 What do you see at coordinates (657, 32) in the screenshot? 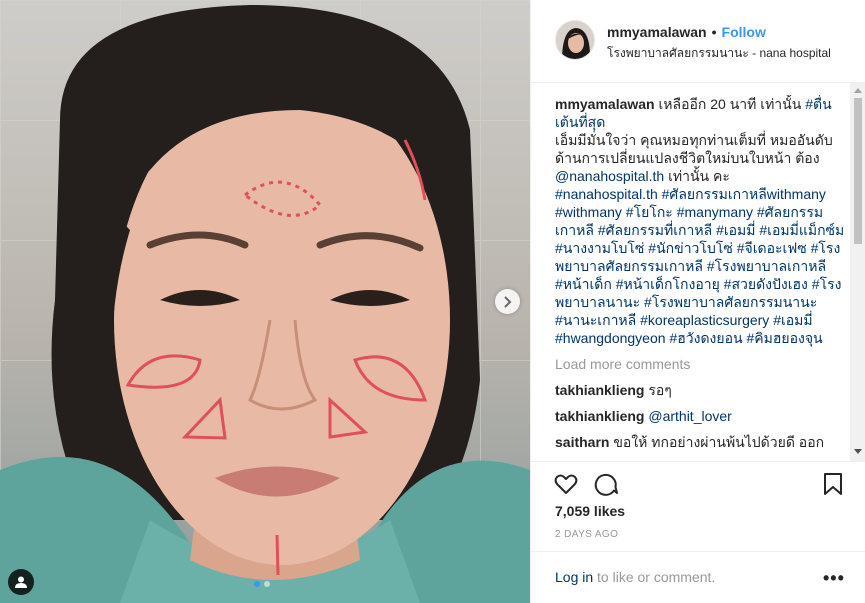
I see `author-username: mmyamalawan` at bounding box center [657, 32].